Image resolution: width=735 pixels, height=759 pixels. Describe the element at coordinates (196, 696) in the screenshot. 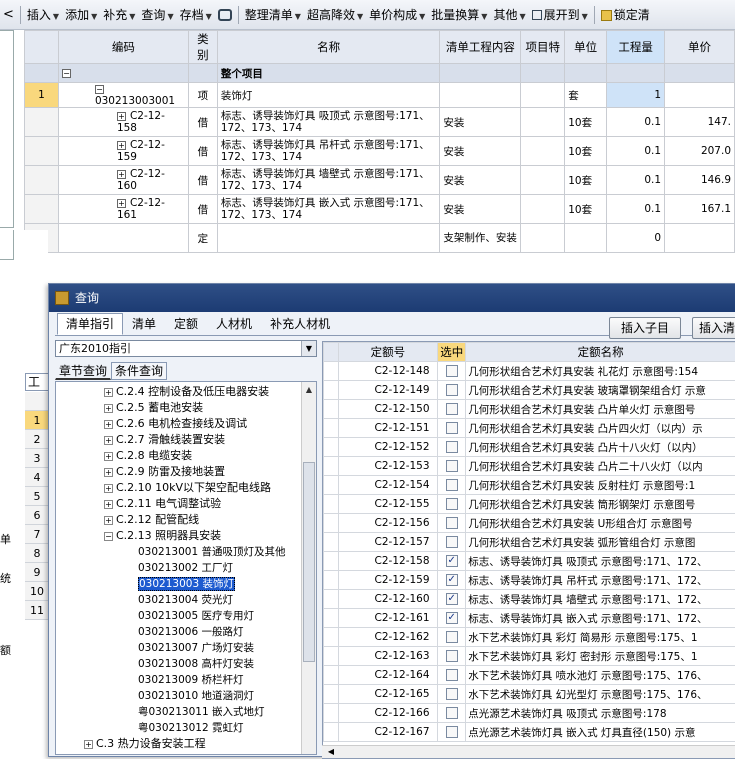

I see `tree-node: 030213010 地道涵洞灯` at that location.